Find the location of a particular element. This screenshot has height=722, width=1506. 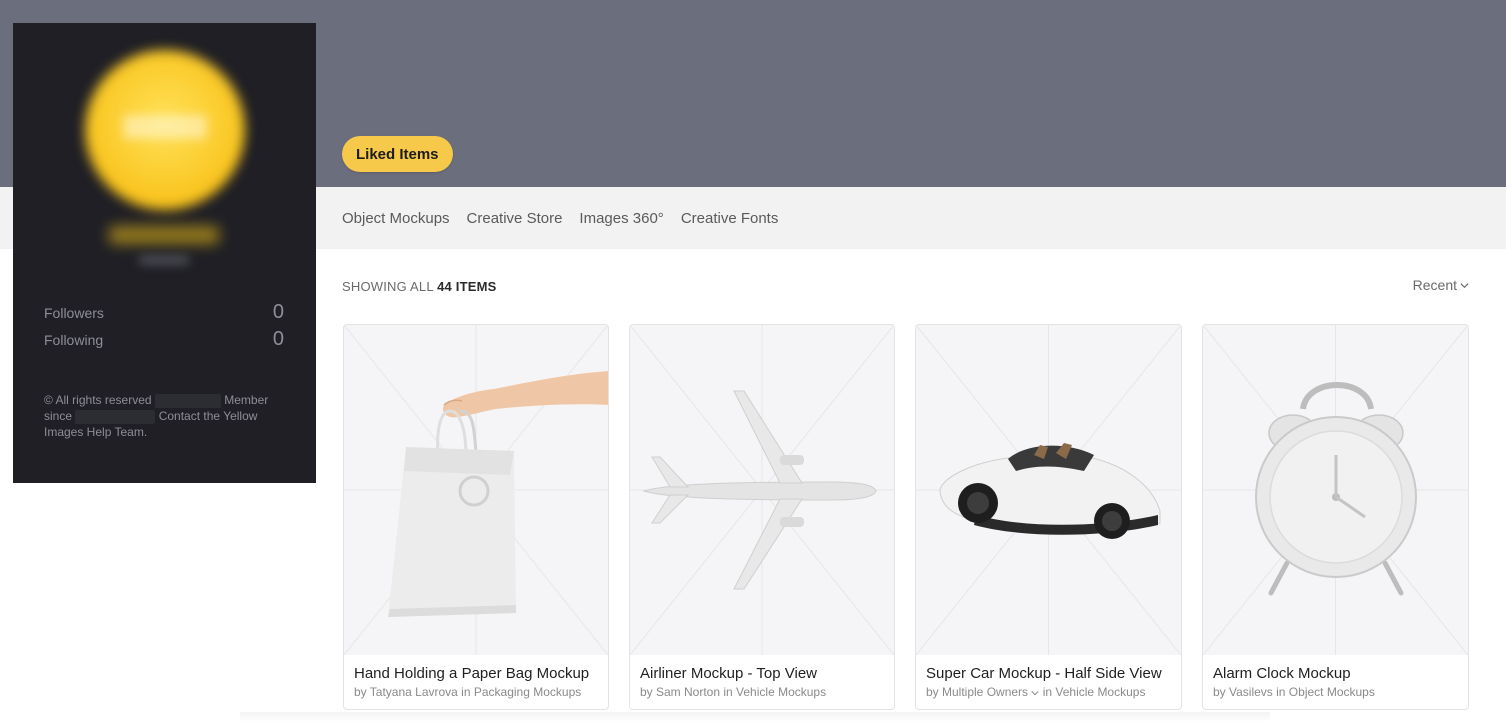

airplane-icon is located at coordinates (759, 490).